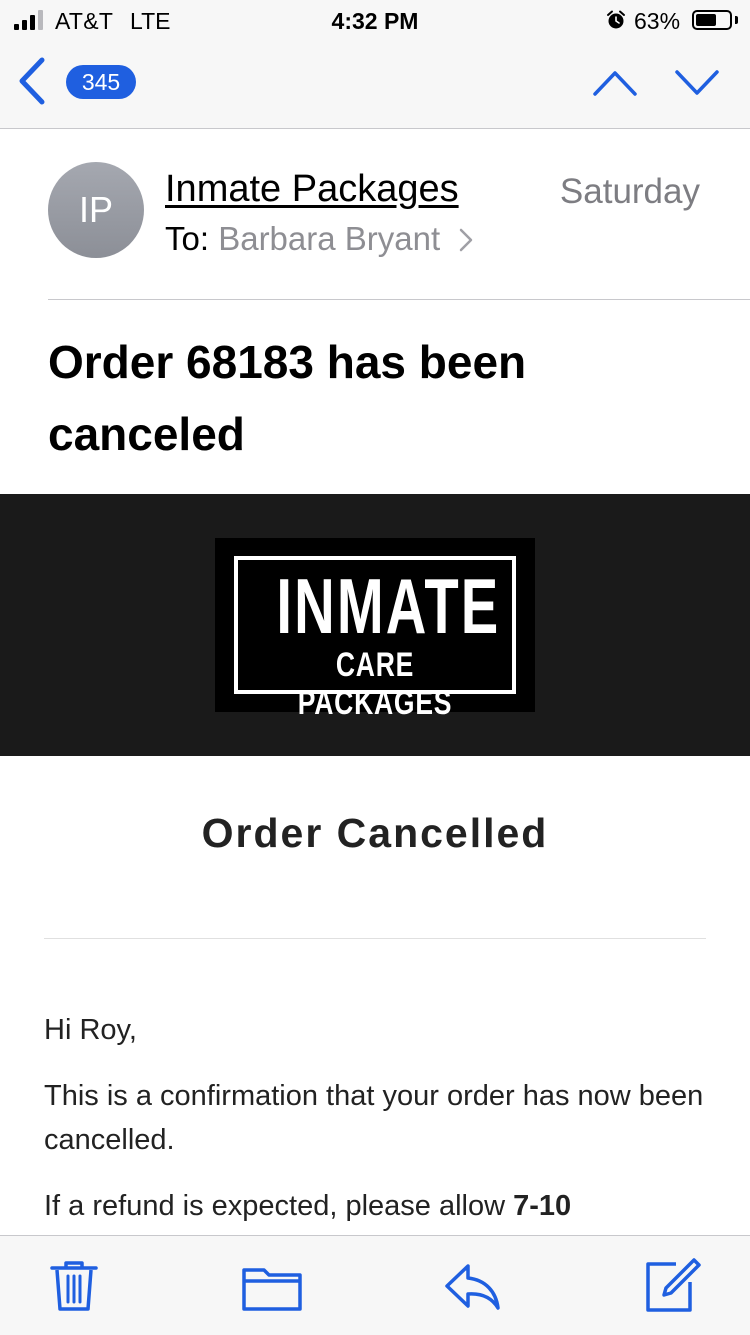 This screenshot has height=1335, width=750. Describe the element at coordinates (615, 83) in the screenshot. I see `chevron-up-icon` at that location.